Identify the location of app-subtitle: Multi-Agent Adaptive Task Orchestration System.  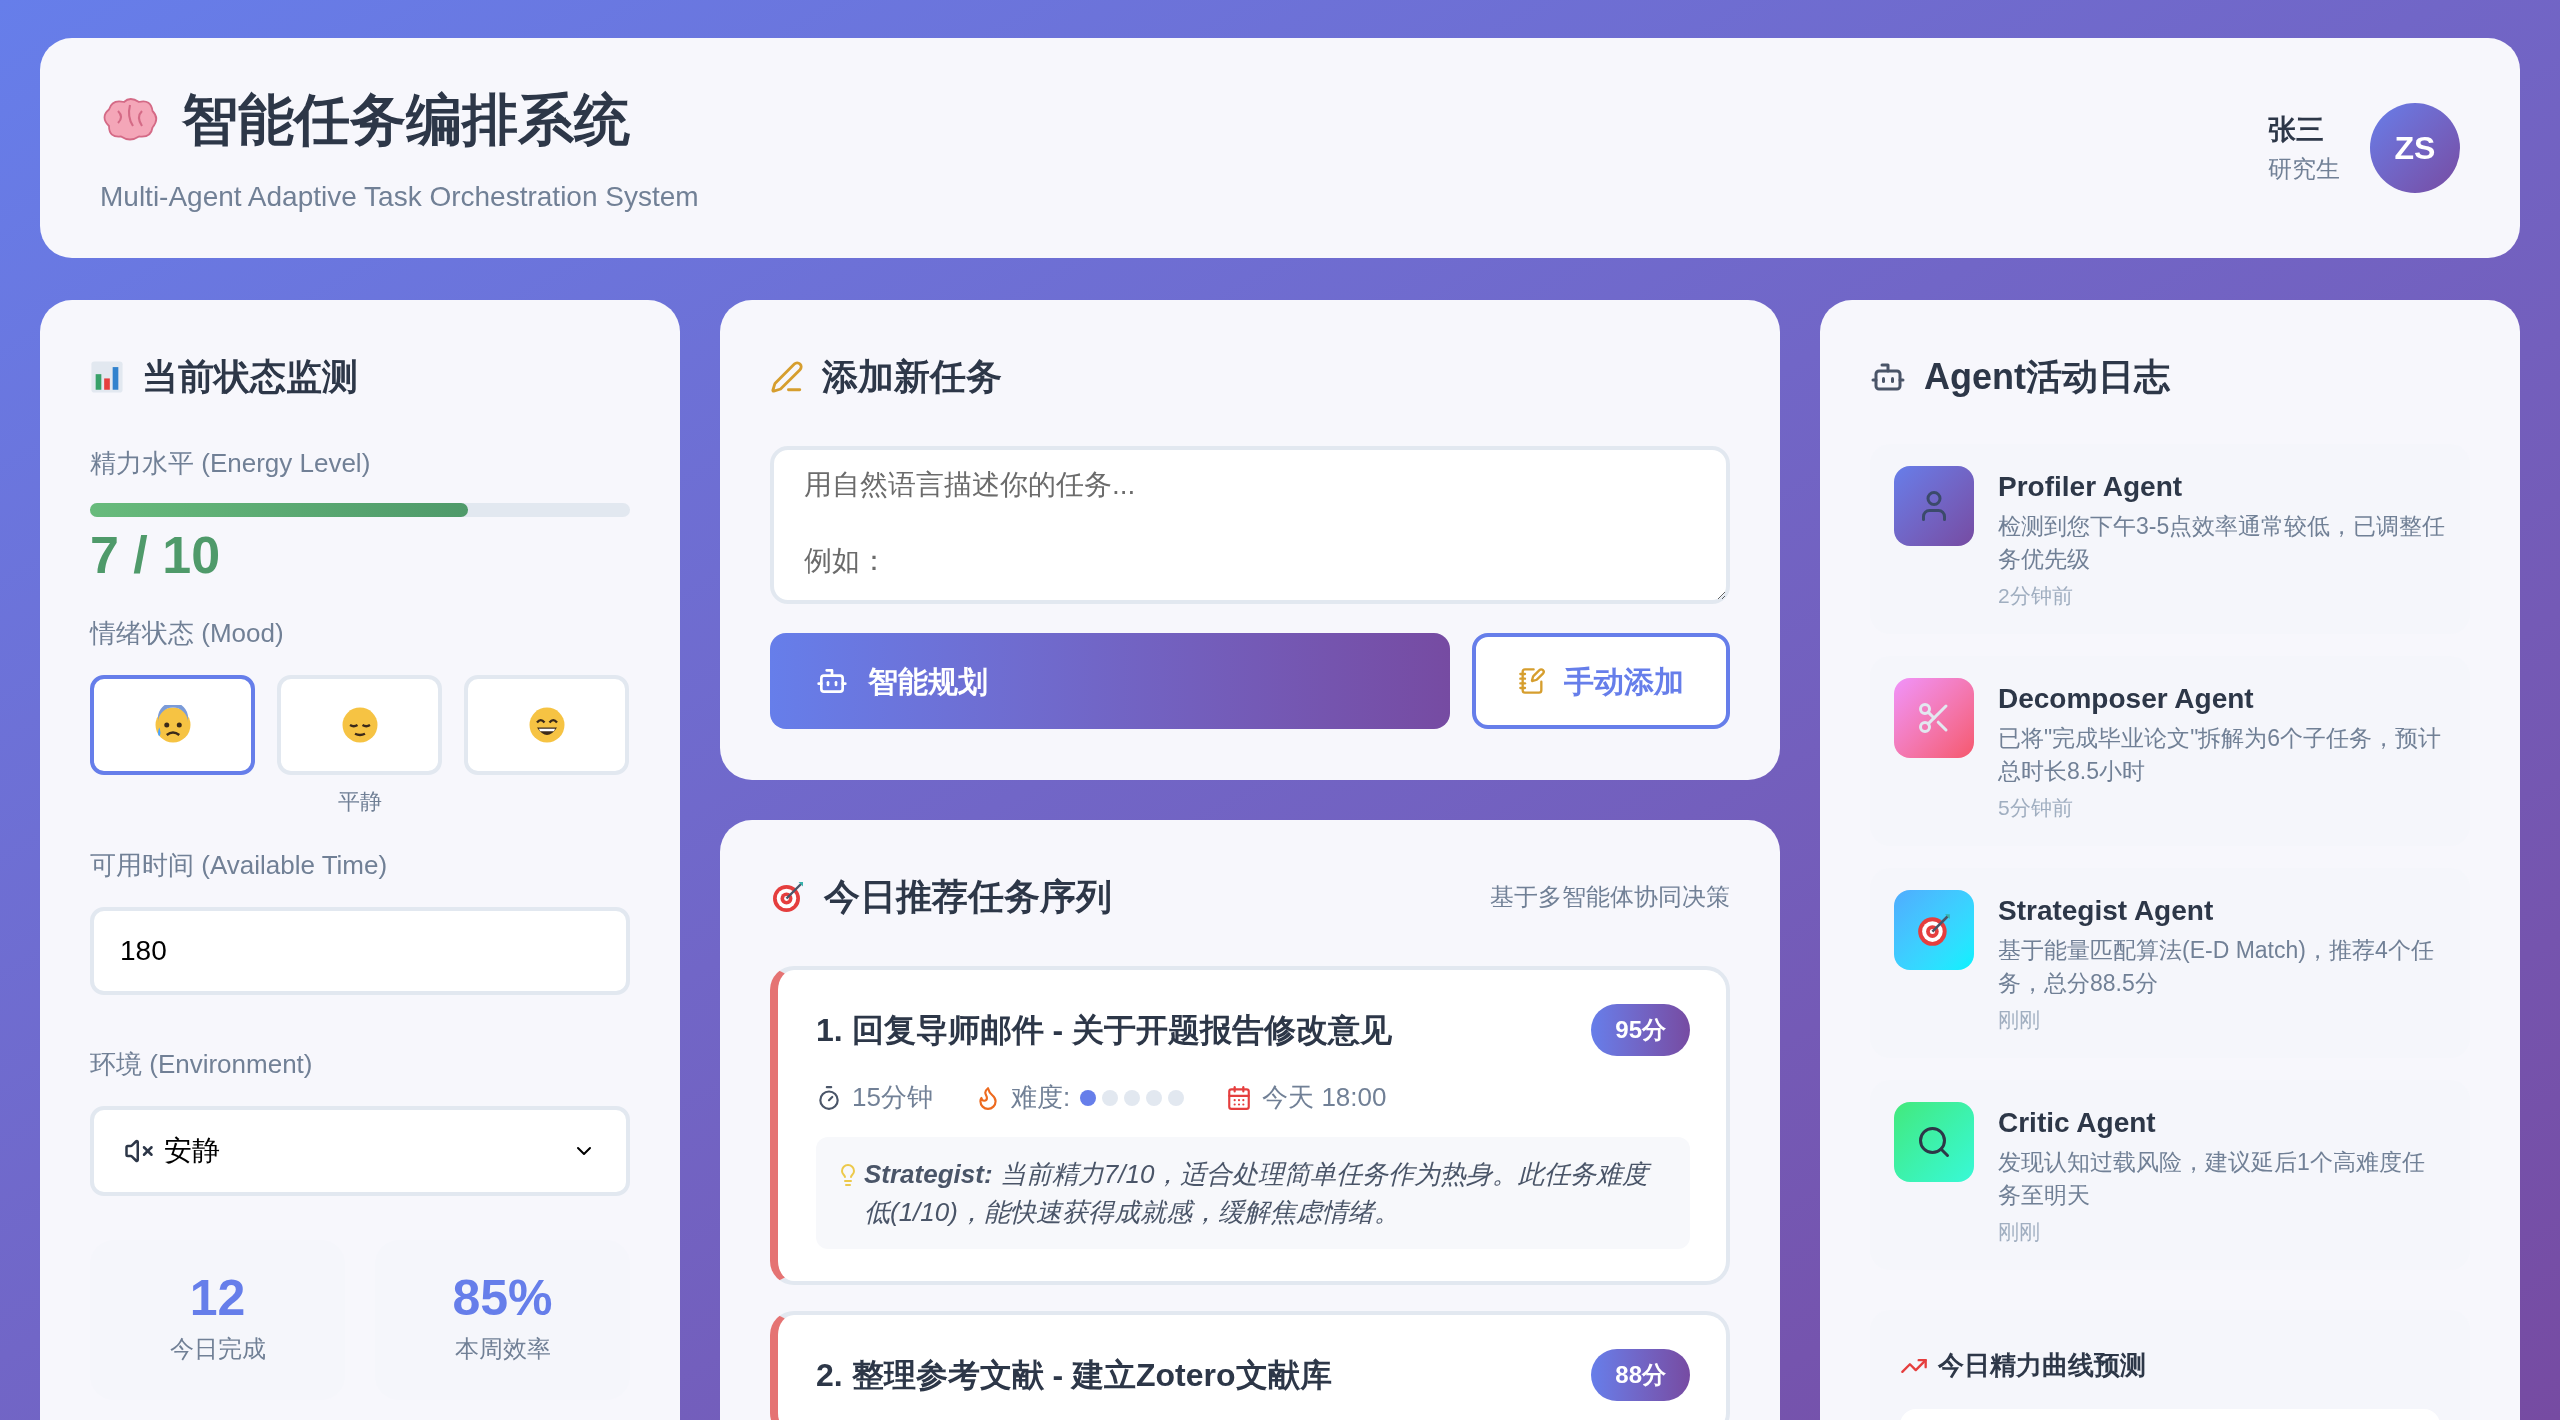
(399, 197).